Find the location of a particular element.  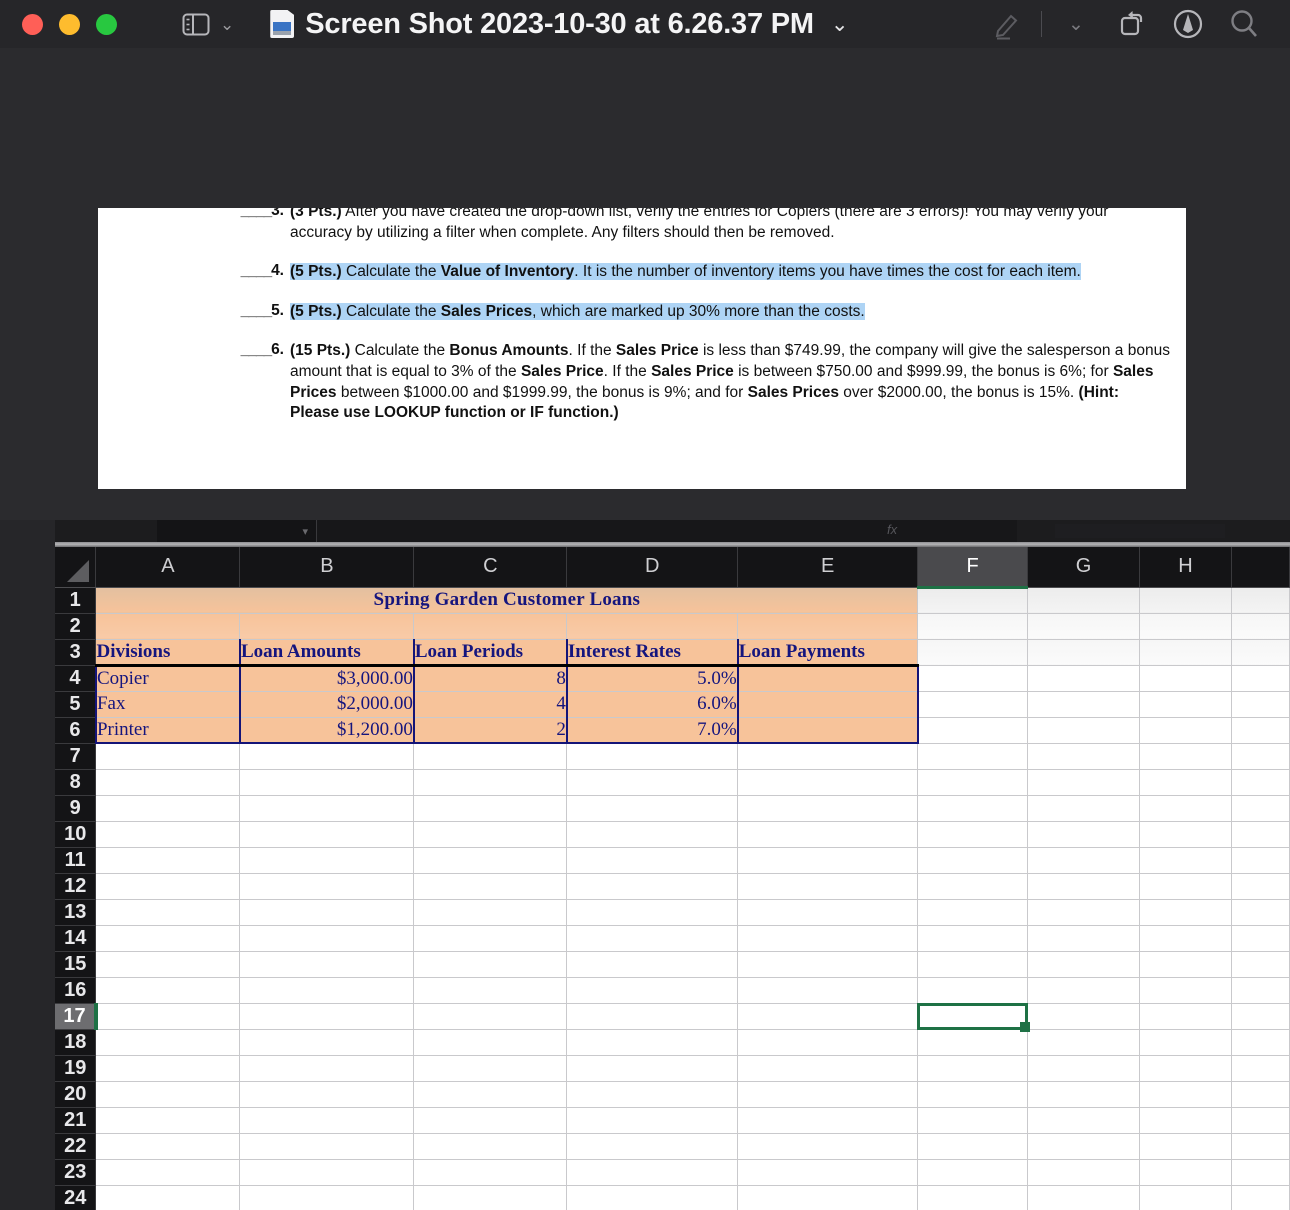

cell-B22 is located at coordinates (327, 1146).